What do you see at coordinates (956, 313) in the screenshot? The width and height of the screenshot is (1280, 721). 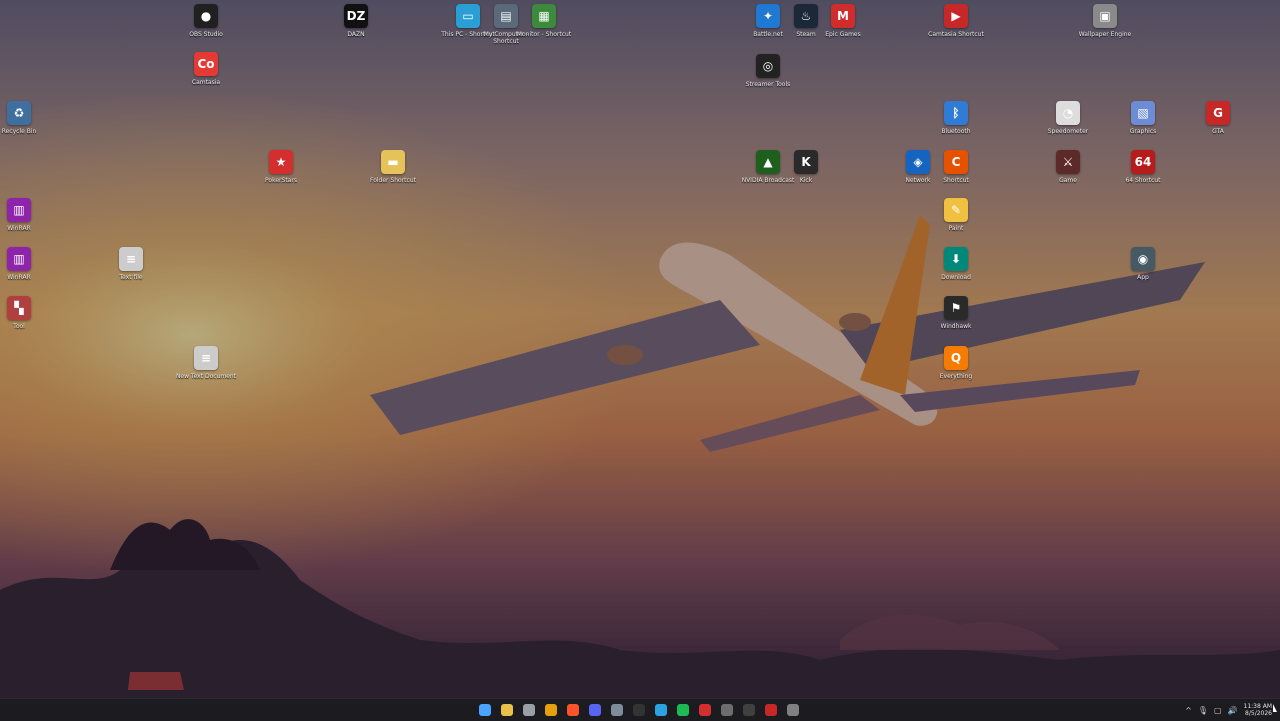 I see `desktop-icon: ⚑ Windhawk` at bounding box center [956, 313].